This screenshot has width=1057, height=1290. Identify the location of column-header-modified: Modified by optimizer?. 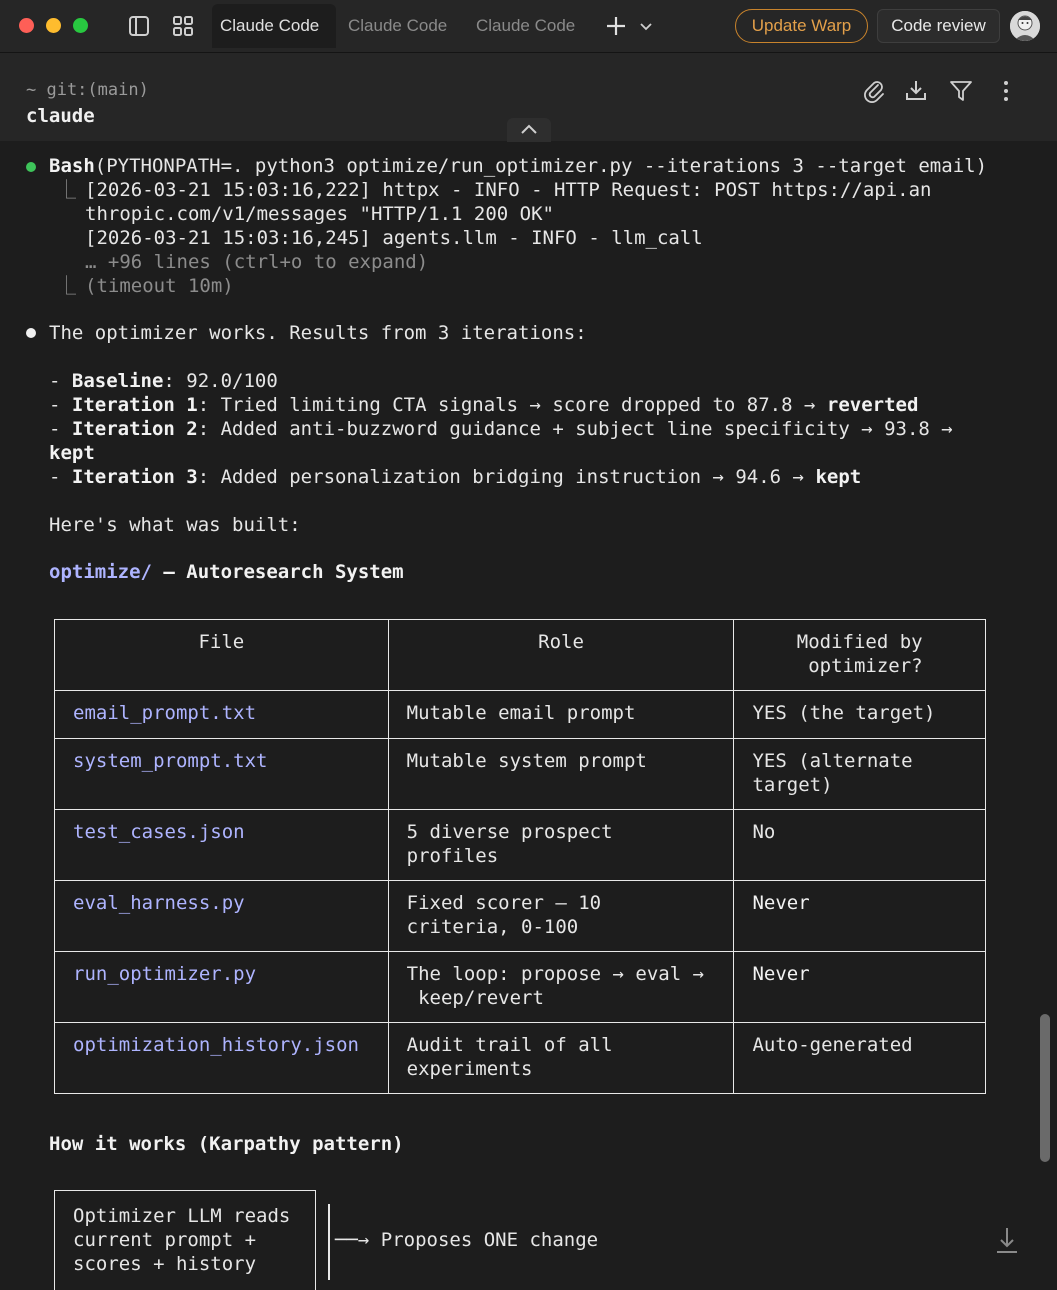
(859, 655).